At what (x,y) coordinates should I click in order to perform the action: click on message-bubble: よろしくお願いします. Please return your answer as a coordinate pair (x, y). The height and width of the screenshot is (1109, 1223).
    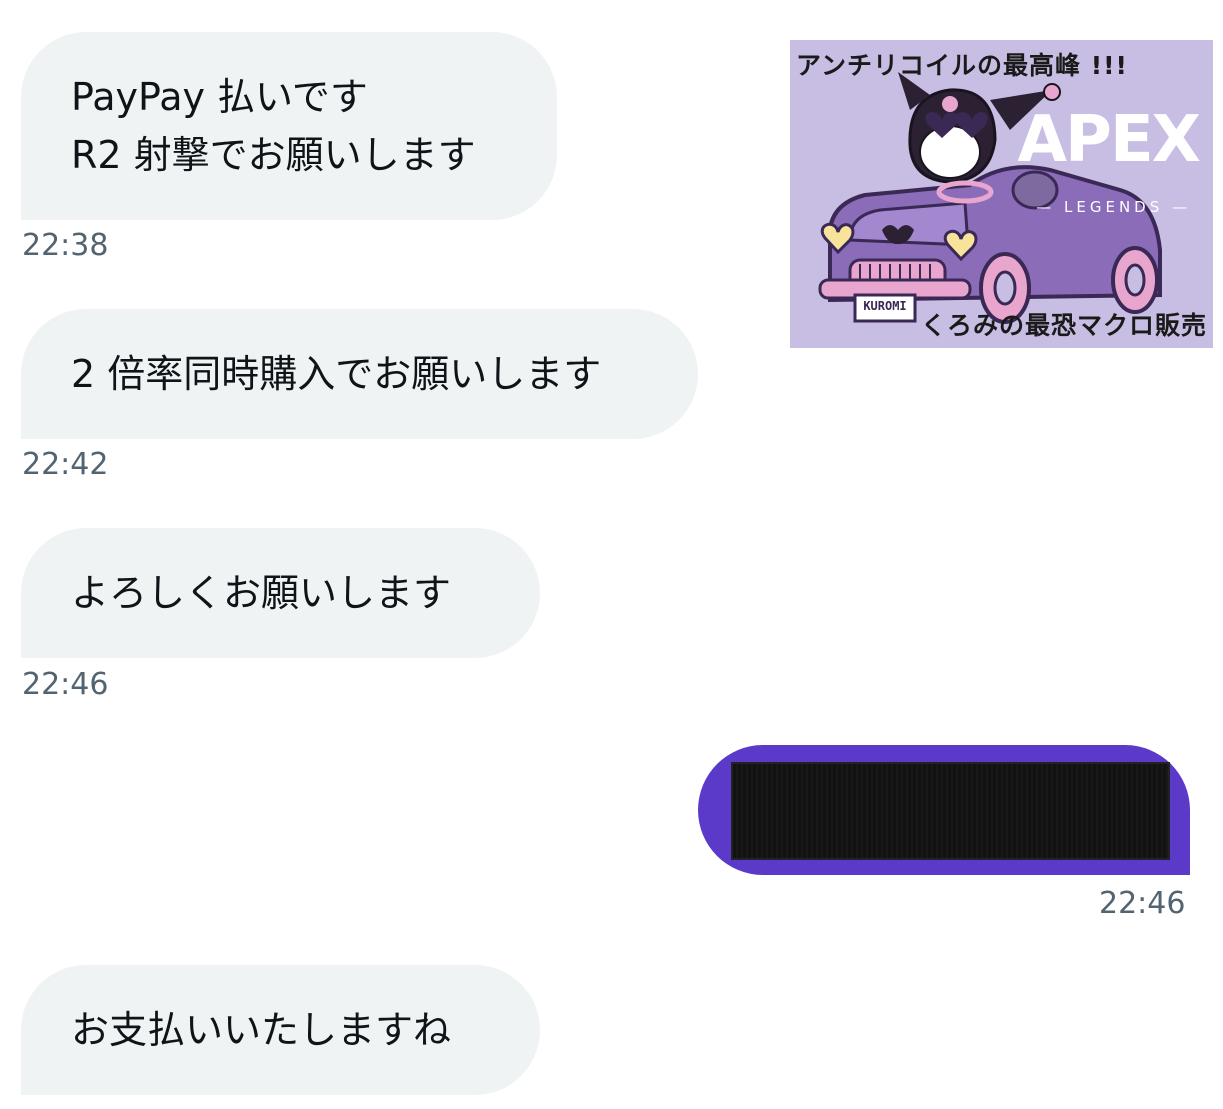
    Looking at the image, I should click on (280, 593).